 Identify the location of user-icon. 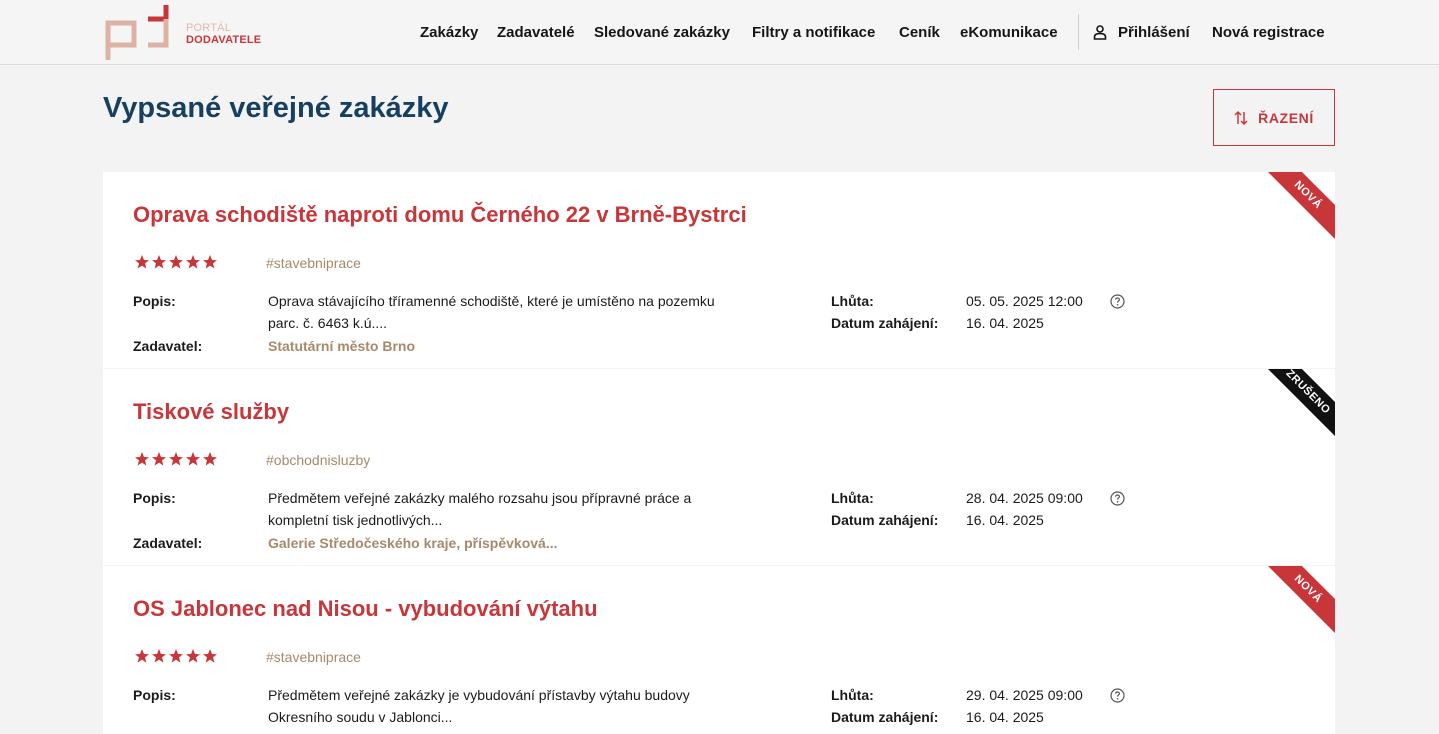
(1100, 32).